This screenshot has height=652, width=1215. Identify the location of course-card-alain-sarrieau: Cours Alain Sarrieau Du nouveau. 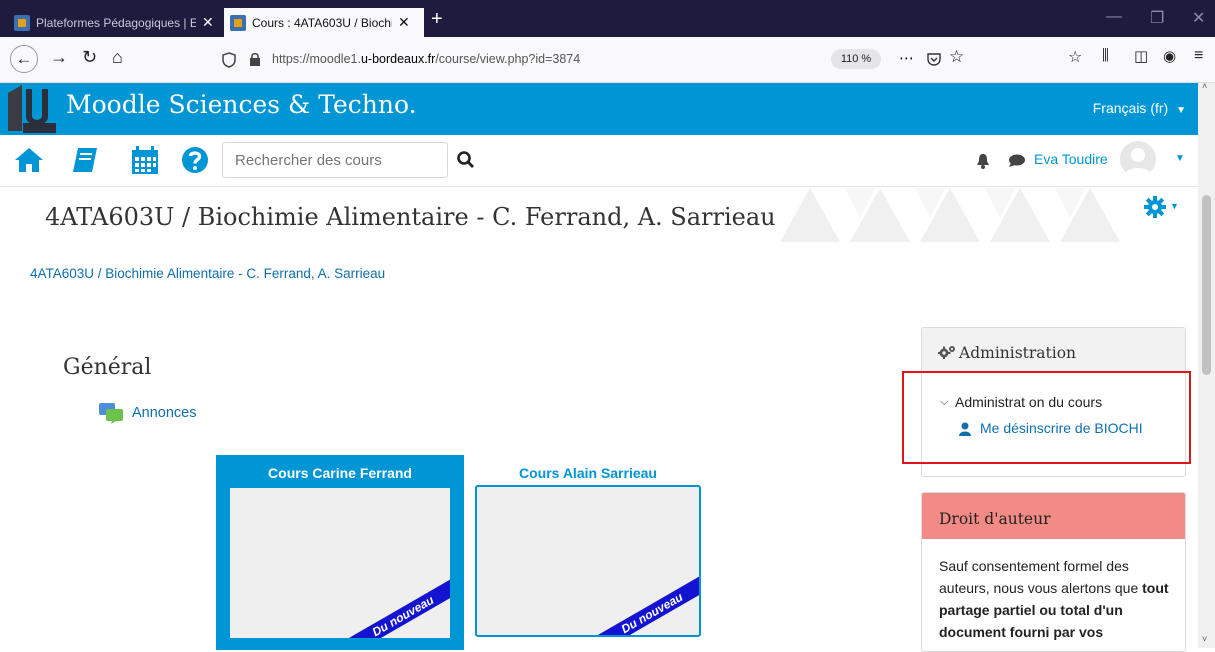
(598, 552).